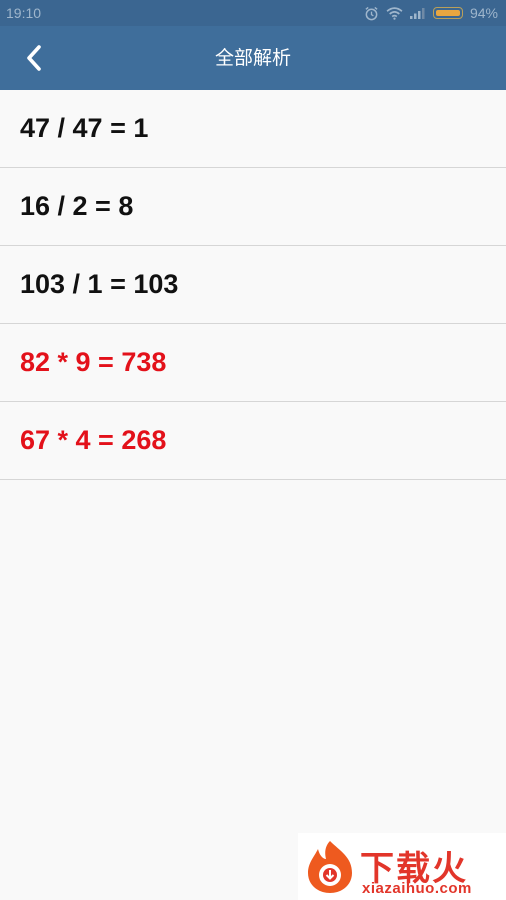 The width and height of the screenshot is (506, 900). Describe the element at coordinates (431, 13) in the screenshot. I see `status-icons: 94%` at that location.